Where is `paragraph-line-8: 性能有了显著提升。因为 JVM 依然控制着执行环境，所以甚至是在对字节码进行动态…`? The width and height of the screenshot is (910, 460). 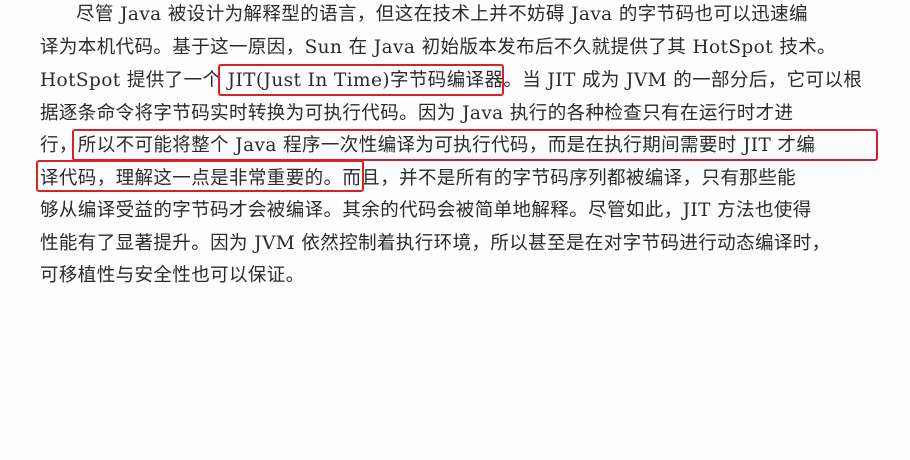
paragraph-line-8: 性能有了显著提升。因为 JVM 依然控制着执行环境，所以甚至是在对字节码进行动态… is located at coordinates (435, 243).